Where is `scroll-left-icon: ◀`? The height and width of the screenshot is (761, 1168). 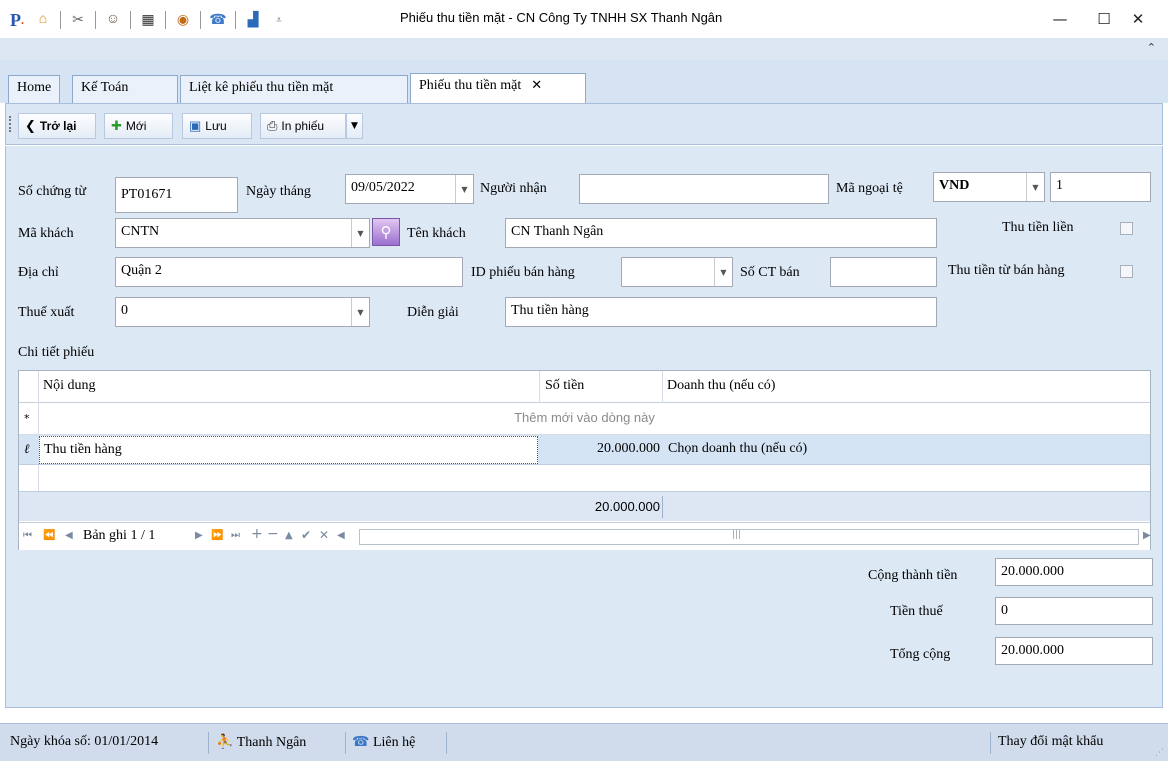
scroll-left-icon: ◀ is located at coordinates (341, 535).